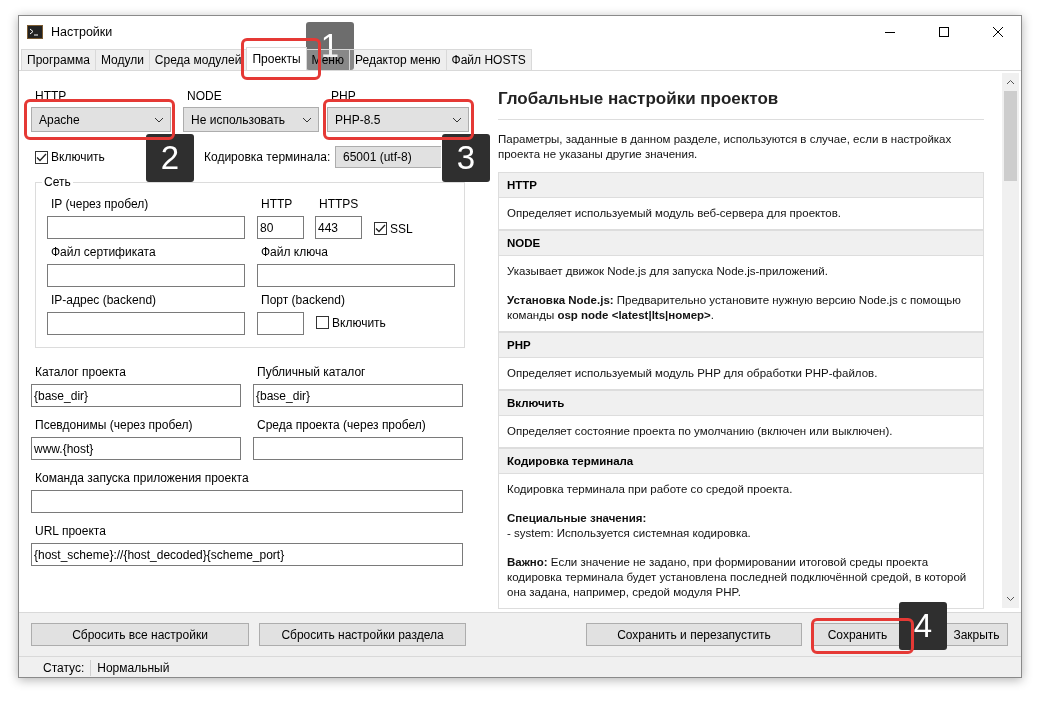 This screenshot has width=1044, height=701. I want to click on field-label: NODE, so click(204, 96).